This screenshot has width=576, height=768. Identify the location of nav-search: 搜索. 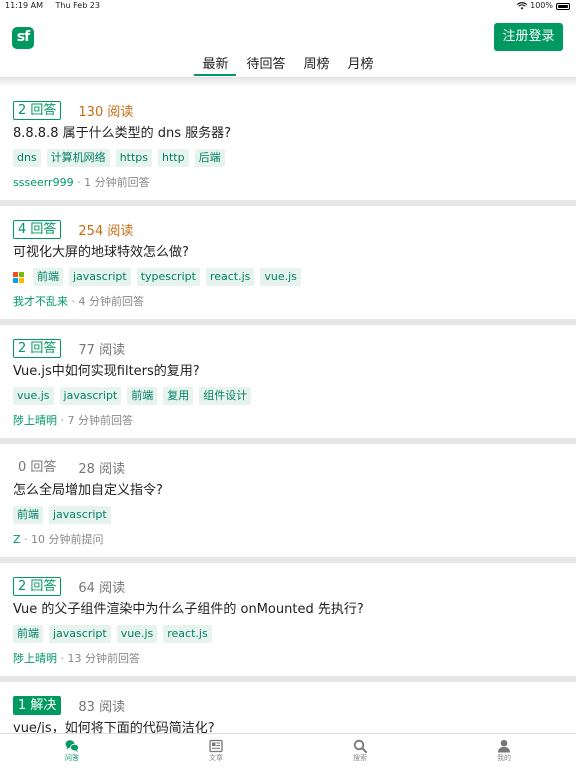
(360, 751).